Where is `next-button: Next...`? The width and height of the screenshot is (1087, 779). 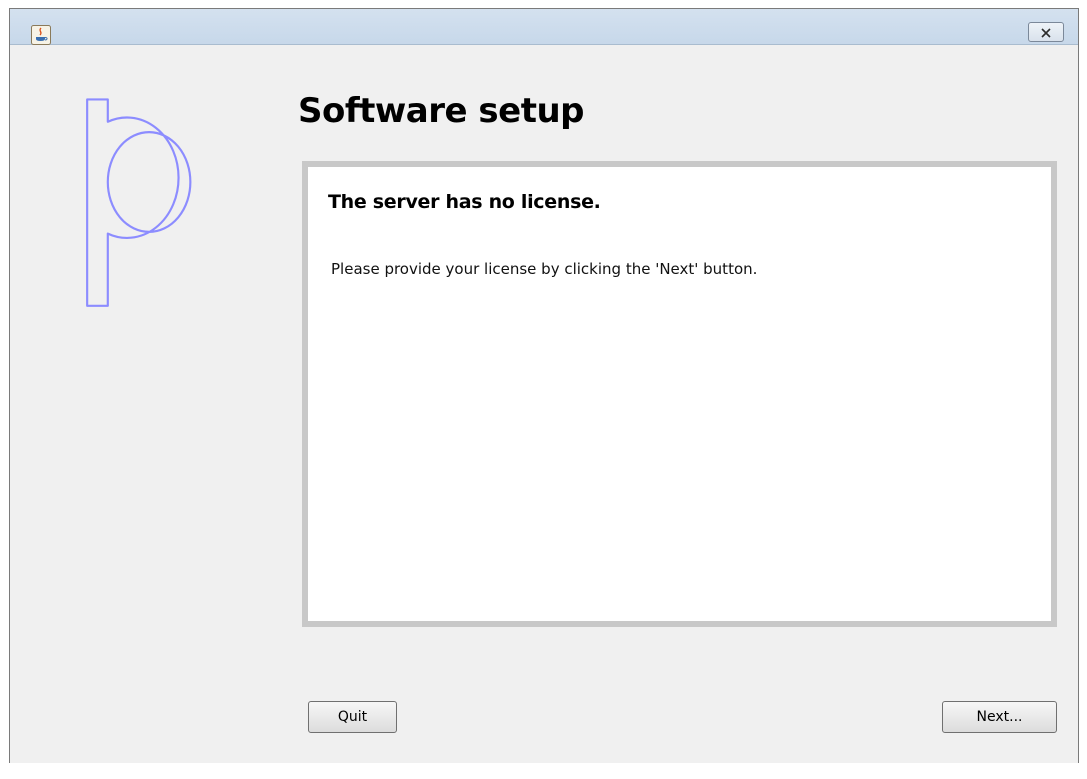
next-button: Next... is located at coordinates (999, 717).